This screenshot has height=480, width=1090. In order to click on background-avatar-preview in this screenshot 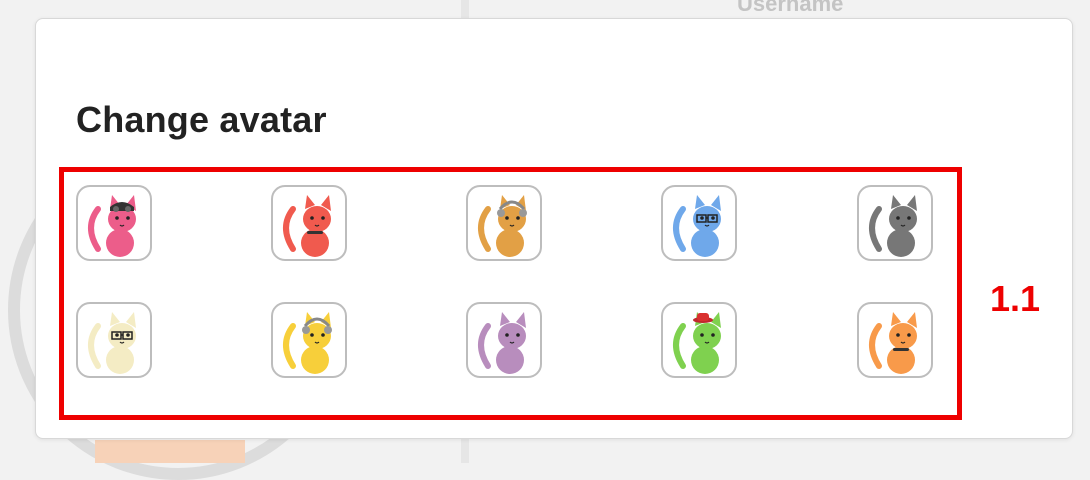, I will do `click(170, 451)`.